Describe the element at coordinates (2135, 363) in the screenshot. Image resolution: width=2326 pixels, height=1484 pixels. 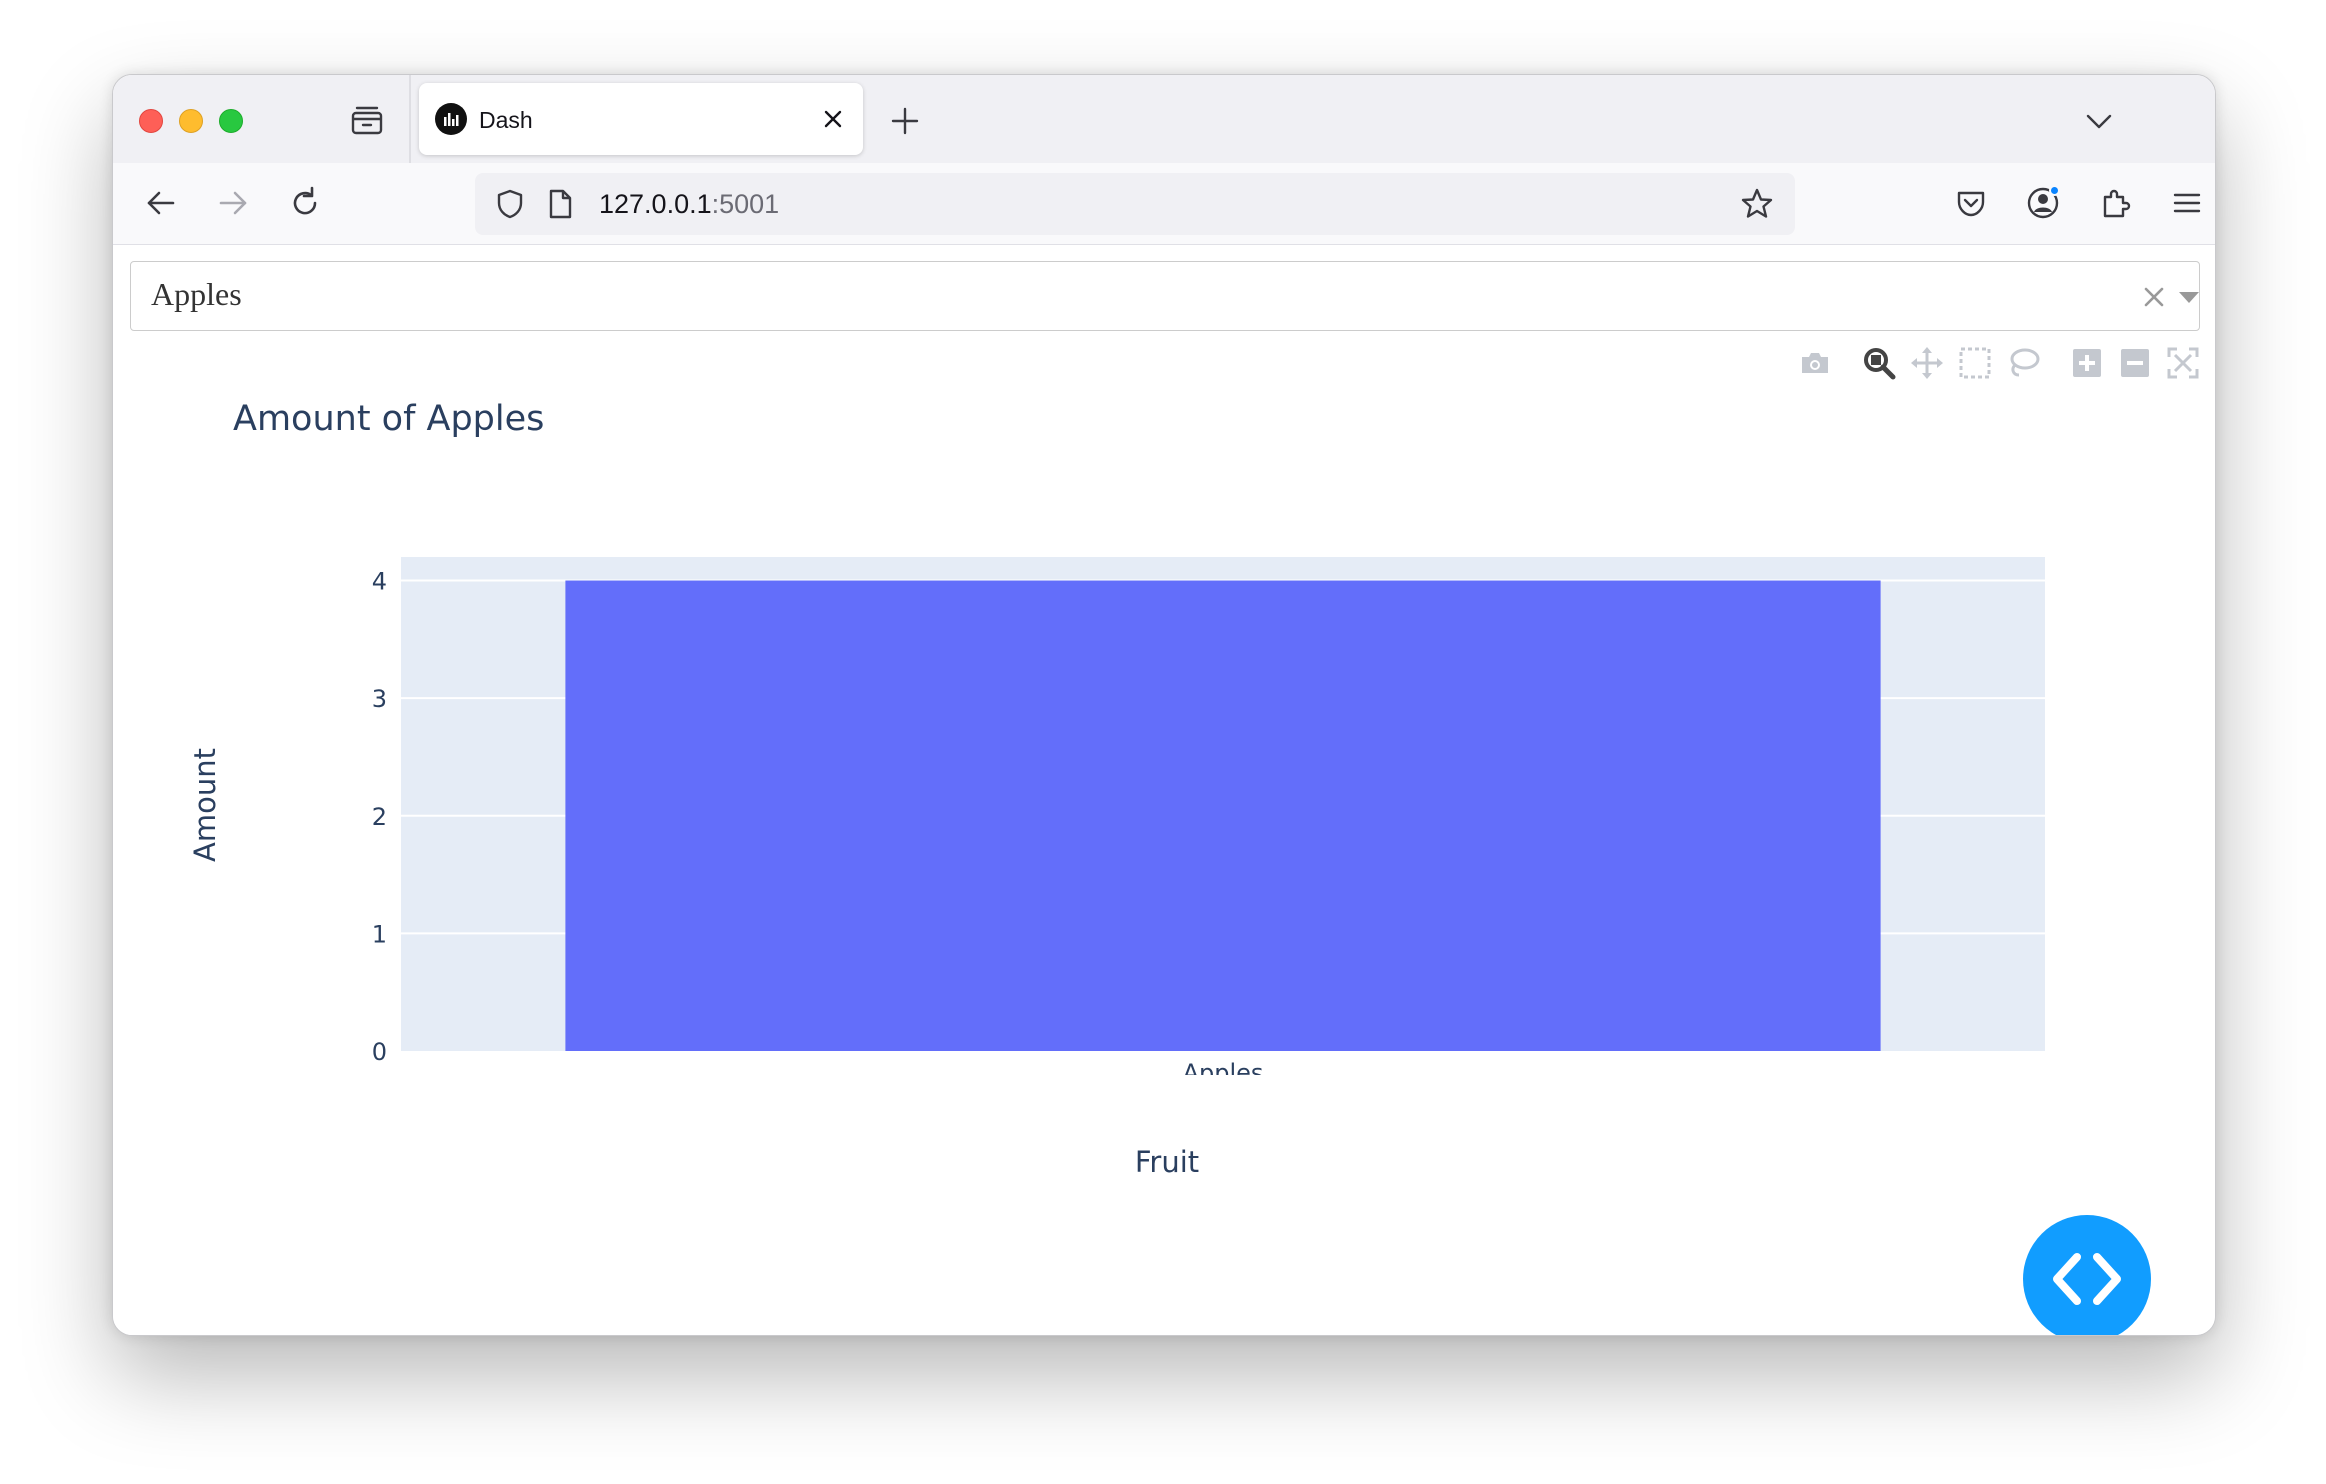
I see `zoom-out-icon` at that location.